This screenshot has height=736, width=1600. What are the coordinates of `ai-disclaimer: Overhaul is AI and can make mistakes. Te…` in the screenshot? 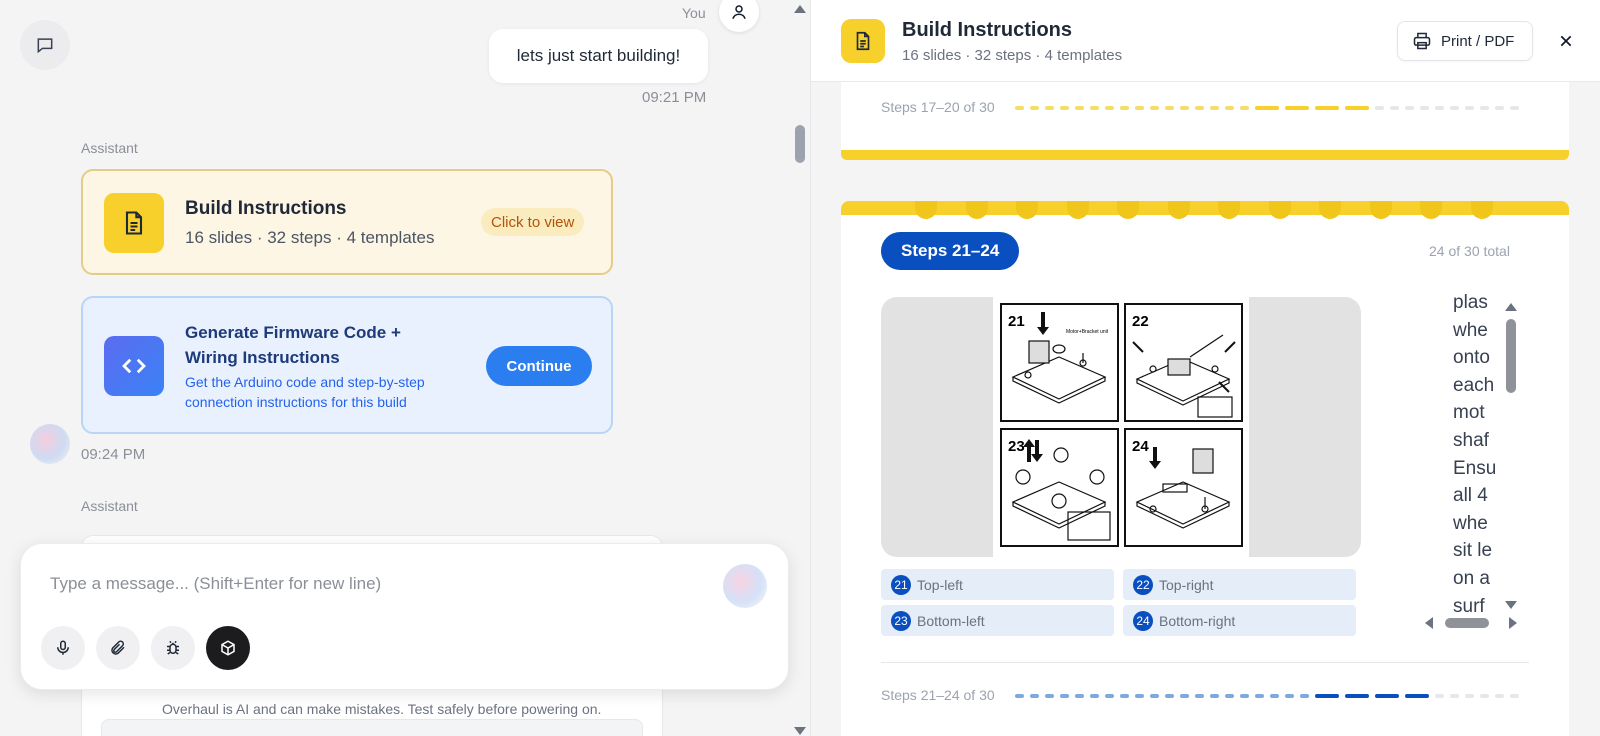 It's located at (382, 709).